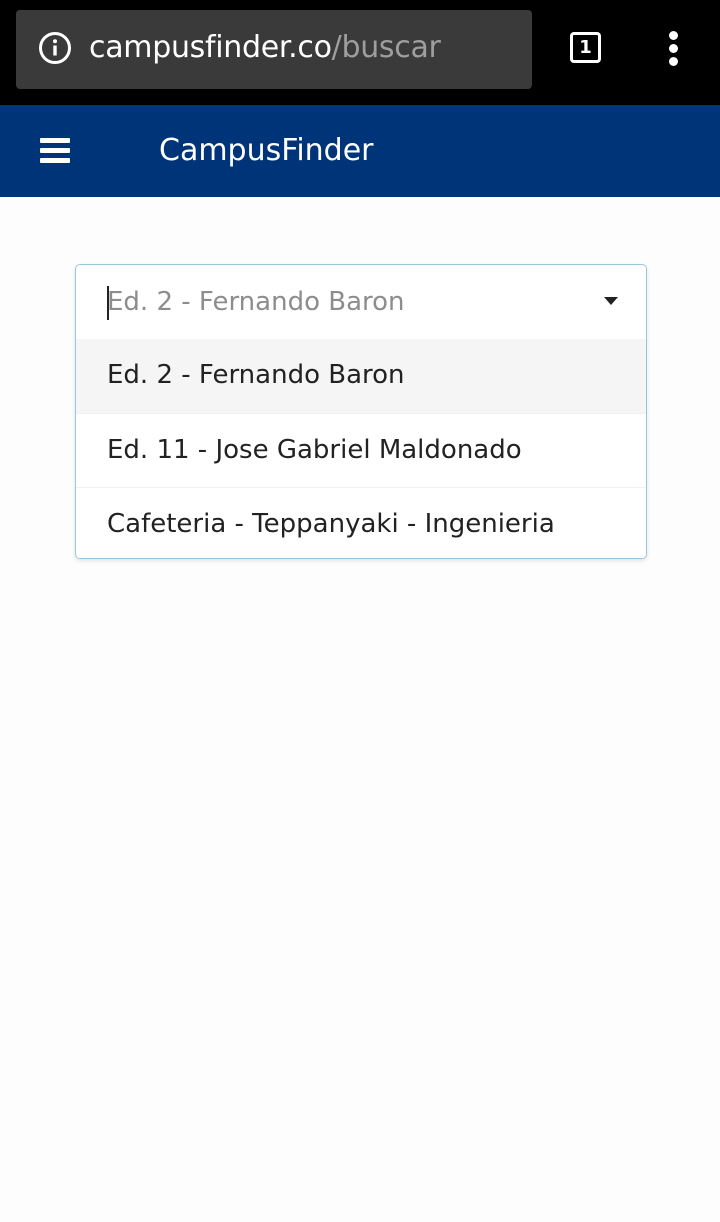  What do you see at coordinates (386, 47) in the screenshot?
I see `url-path: /buscar` at bounding box center [386, 47].